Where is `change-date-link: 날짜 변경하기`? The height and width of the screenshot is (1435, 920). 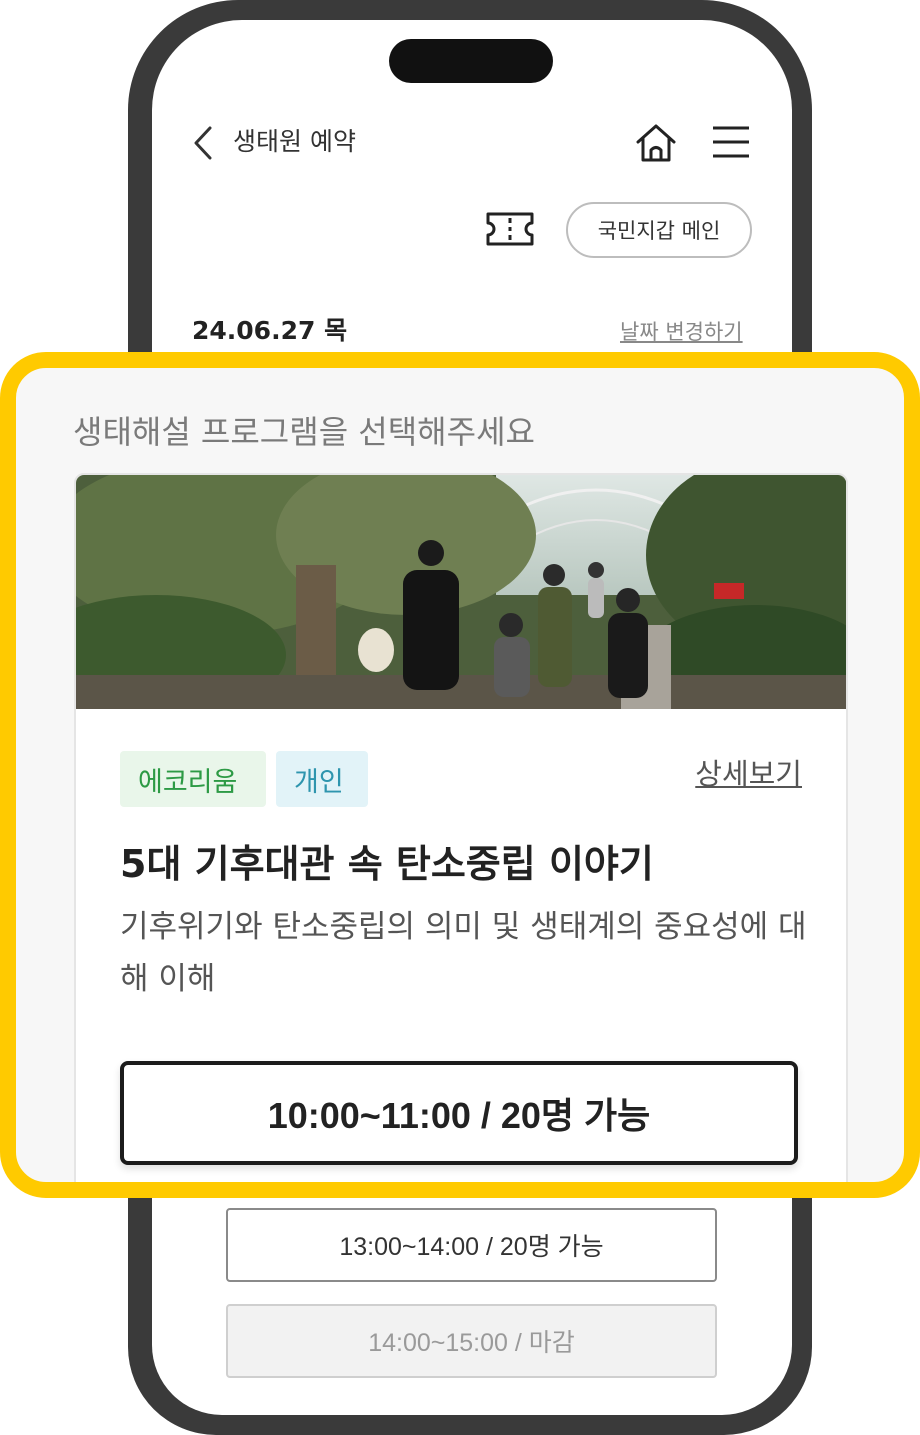 change-date-link: 날짜 변경하기 is located at coordinates (681, 332).